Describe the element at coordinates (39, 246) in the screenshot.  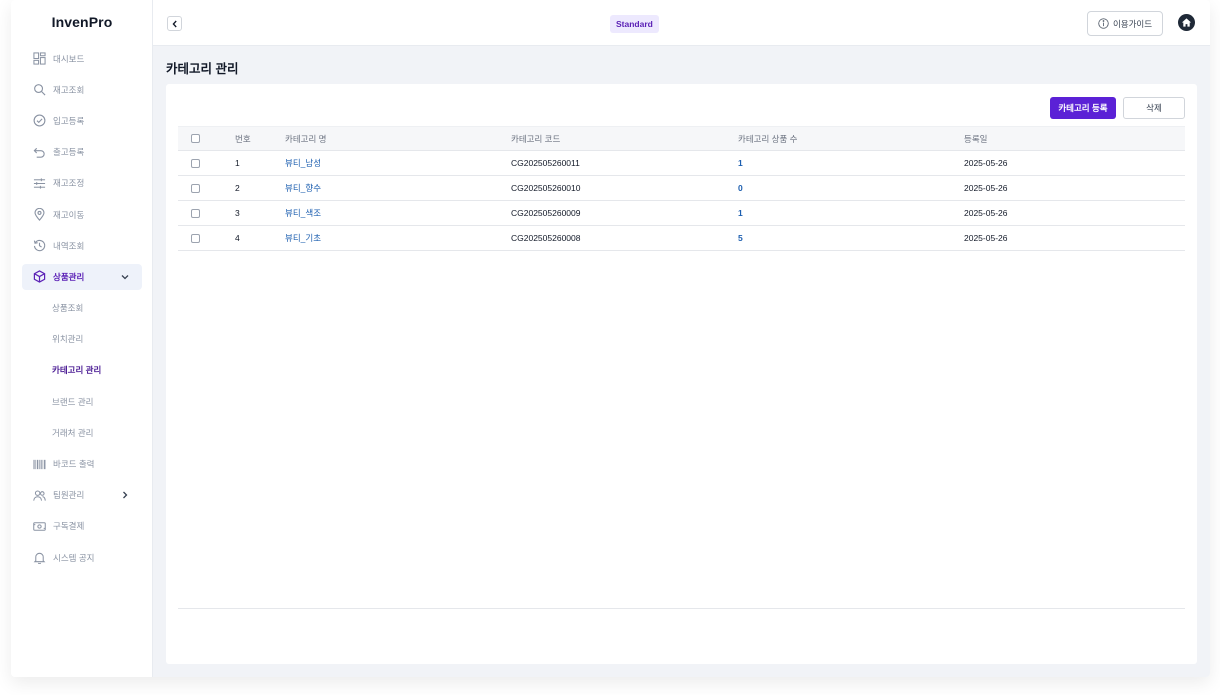
I see `history-icon` at that location.